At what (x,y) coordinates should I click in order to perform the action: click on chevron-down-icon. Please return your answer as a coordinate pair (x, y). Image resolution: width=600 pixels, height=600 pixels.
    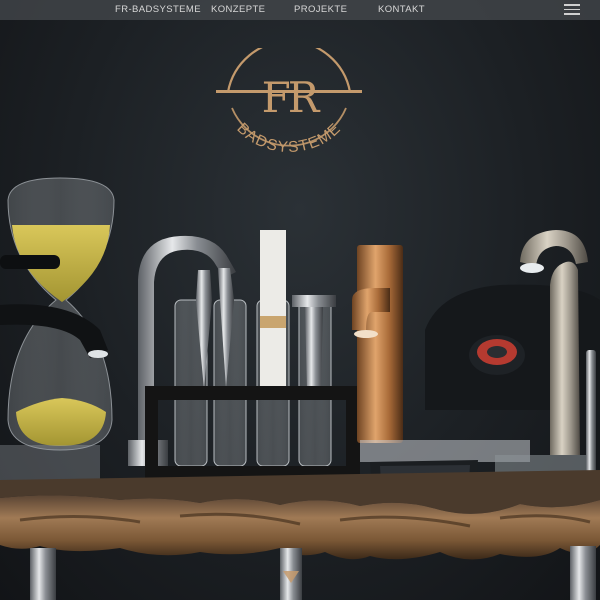
    Looking at the image, I should click on (291, 577).